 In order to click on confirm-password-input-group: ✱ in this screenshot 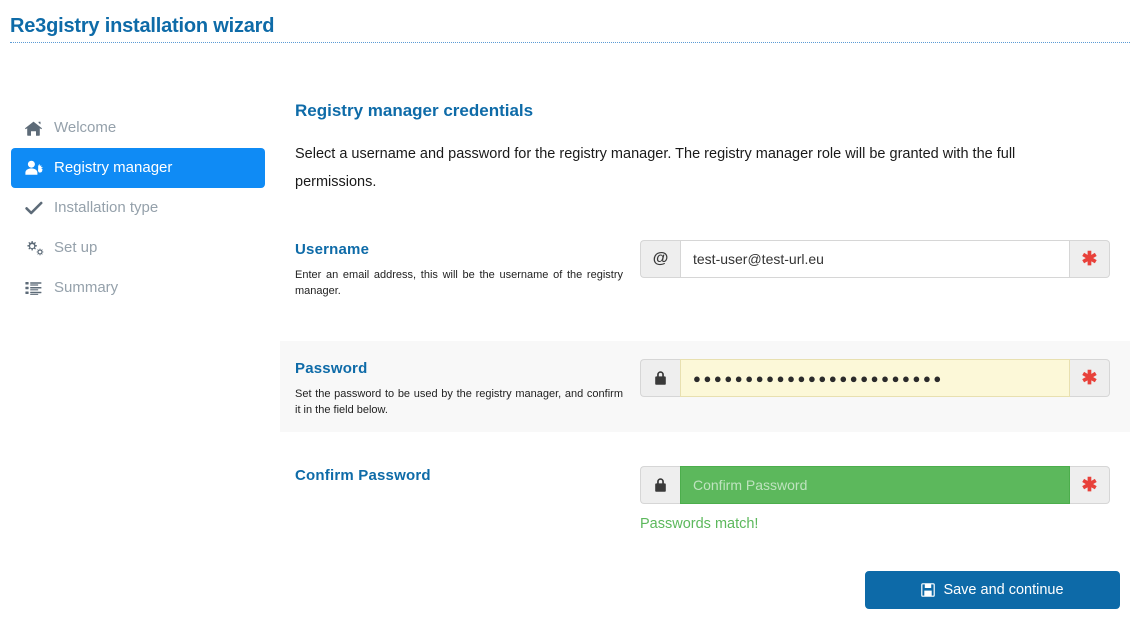, I will do `click(875, 485)`.